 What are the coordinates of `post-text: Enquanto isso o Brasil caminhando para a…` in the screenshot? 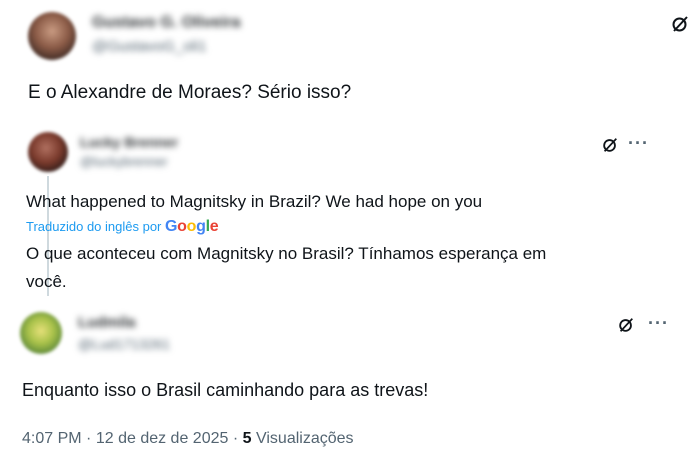 It's located at (225, 390).